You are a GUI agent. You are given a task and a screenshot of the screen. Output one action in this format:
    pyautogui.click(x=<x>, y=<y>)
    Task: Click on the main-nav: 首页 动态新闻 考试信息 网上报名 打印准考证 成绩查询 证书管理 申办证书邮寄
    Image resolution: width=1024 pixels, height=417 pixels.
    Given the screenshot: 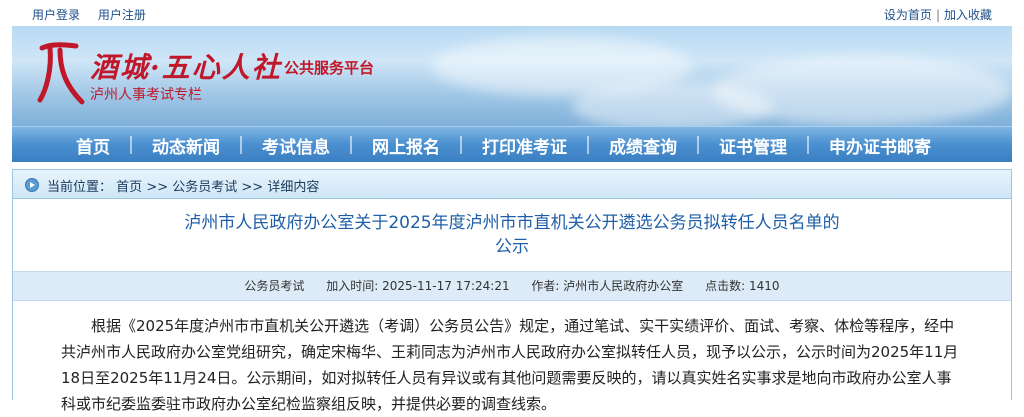 What is the action you would take?
    pyautogui.click(x=512, y=144)
    